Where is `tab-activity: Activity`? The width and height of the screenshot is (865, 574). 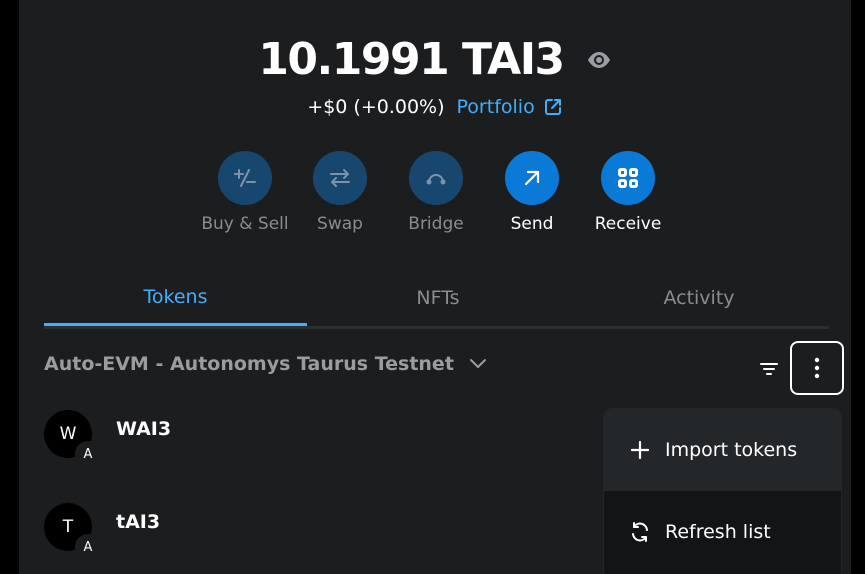
tab-activity: Activity is located at coordinates (699, 298).